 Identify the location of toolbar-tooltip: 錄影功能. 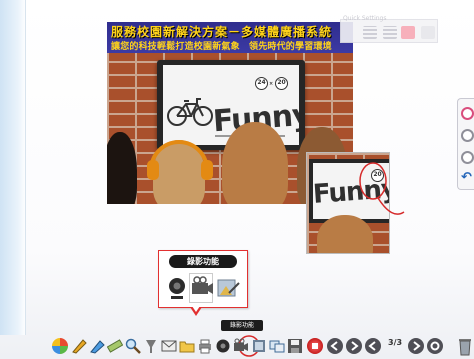
(242, 325).